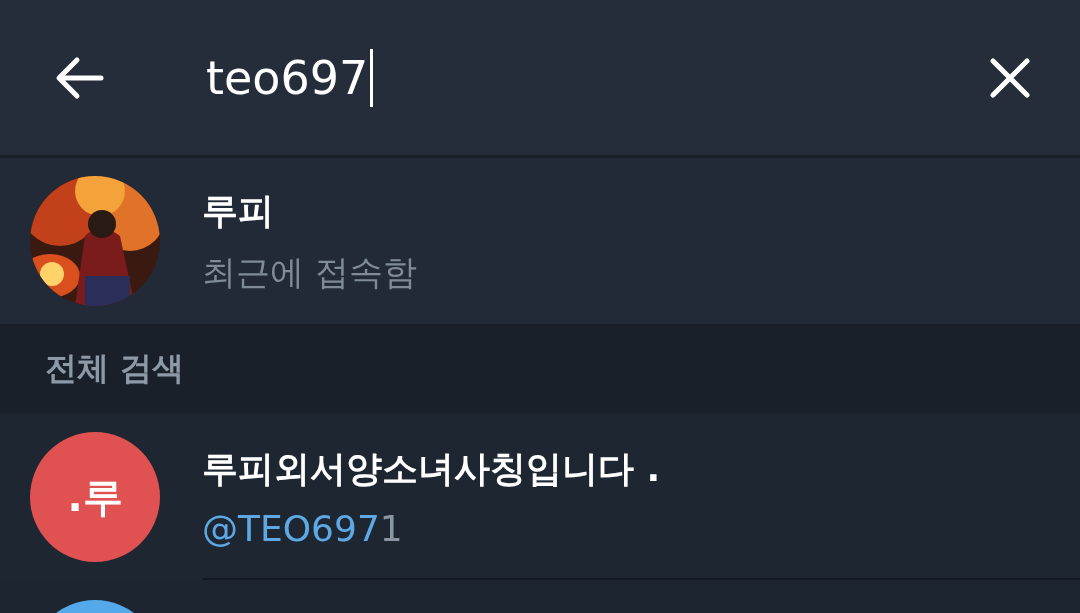 This screenshot has width=1080, height=613. Describe the element at coordinates (309, 272) in the screenshot. I see `last-seen-status: 최근에 접속함` at that location.